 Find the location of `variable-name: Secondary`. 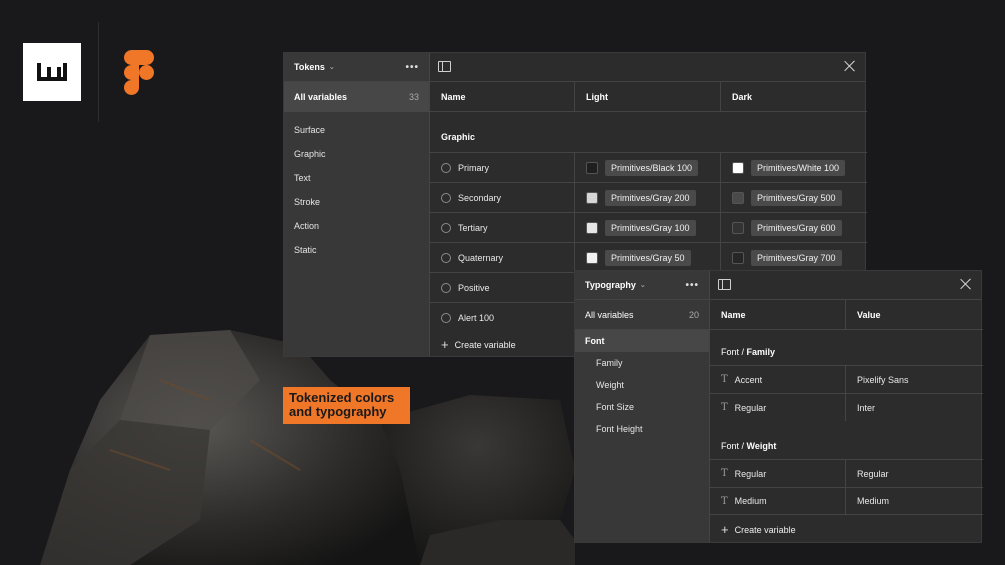

variable-name: Secondary is located at coordinates (480, 197).